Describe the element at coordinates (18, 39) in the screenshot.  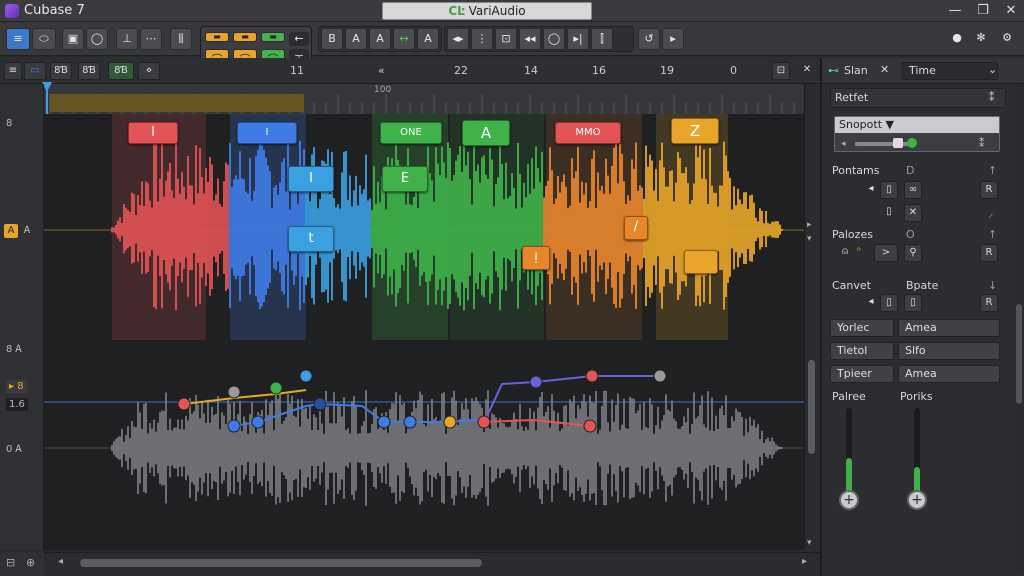
I see `bars-tool-button: ≡` at that location.